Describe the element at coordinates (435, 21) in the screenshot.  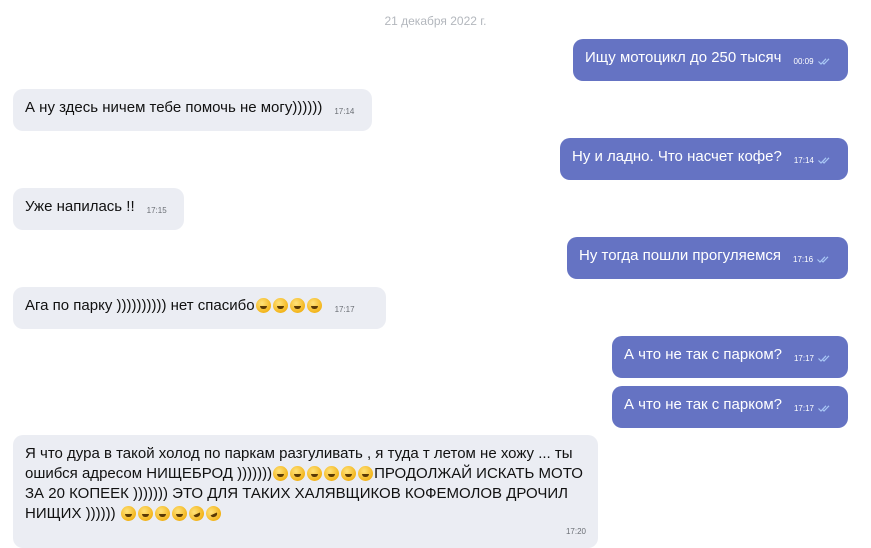
I see `date-separator: 21 декабря 2022 г.` at that location.